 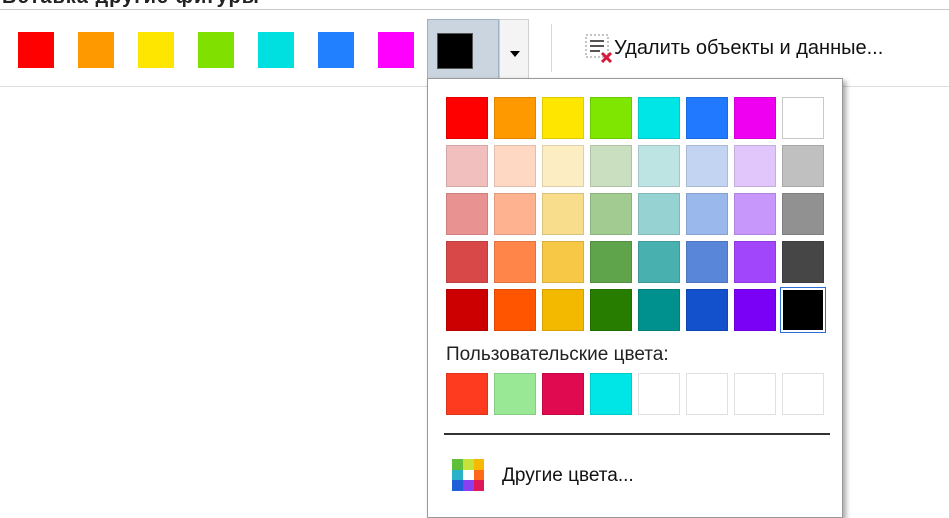 I want to click on popup-divider, so click(x=637, y=434).